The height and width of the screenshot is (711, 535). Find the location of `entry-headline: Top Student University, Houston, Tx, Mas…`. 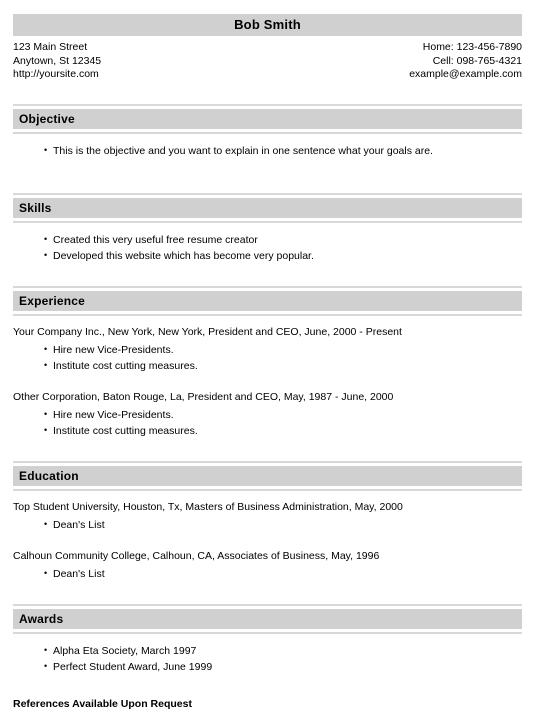

entry-headline: Top Student University, Houston, Tx, Mas… is located at coordinates (208, 506).